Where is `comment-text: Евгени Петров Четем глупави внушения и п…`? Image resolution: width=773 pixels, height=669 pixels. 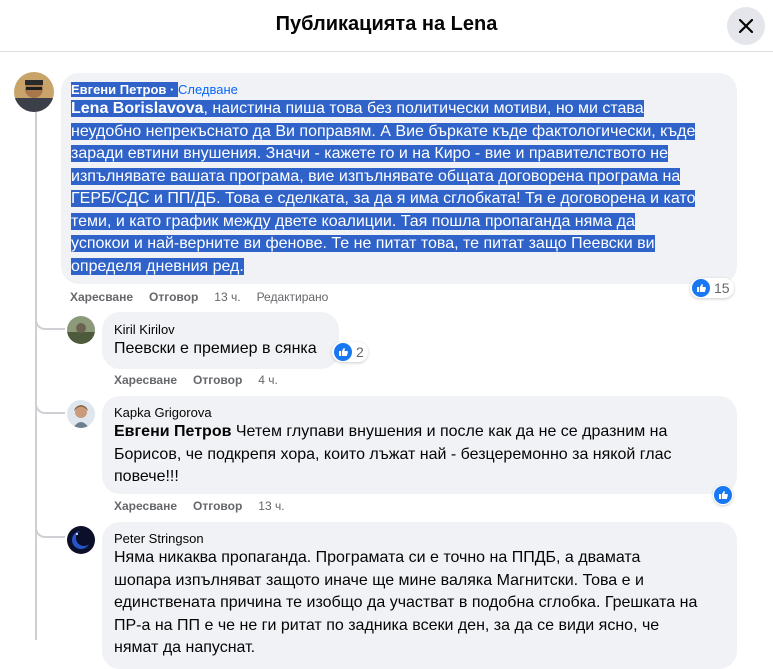
comment-text: Евгени Петров Четем глупави внушения и п… is located at coordinates (419, 455).